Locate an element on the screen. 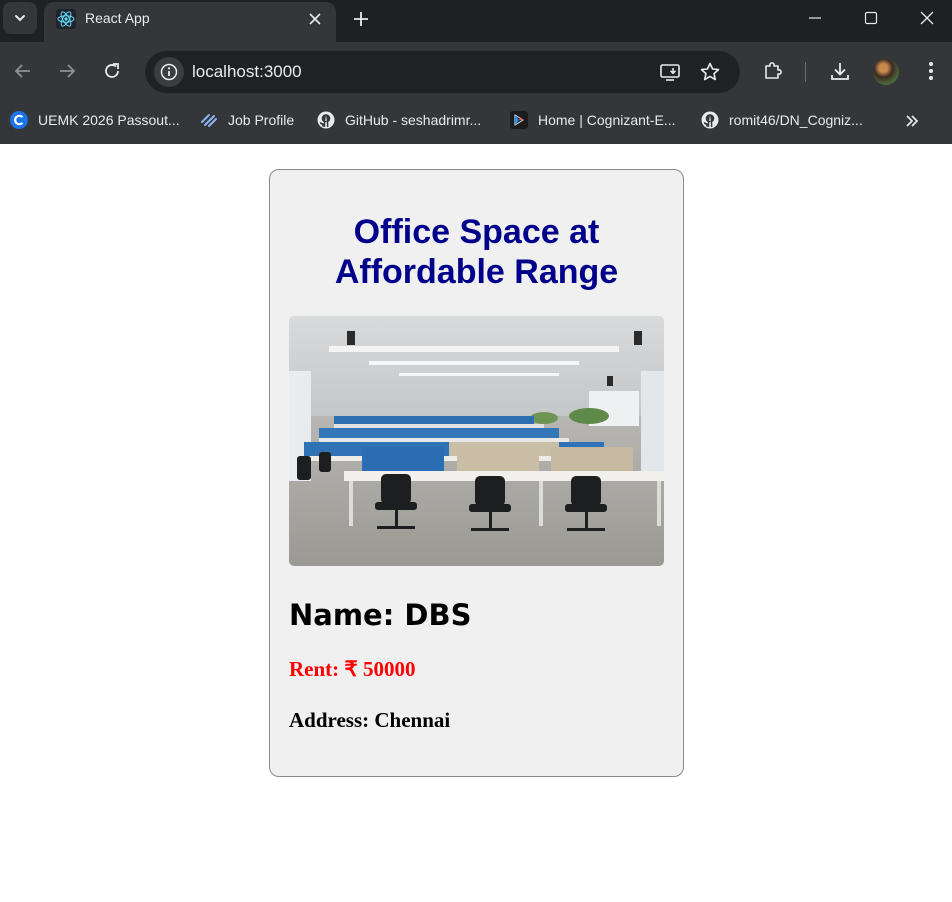  maximize-icon is located at coordinates (871, 18).